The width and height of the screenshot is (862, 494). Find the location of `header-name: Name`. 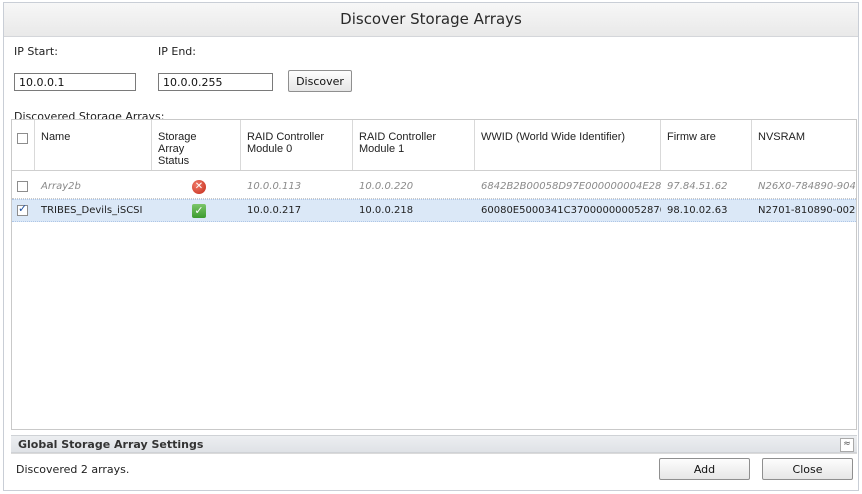

header-name: Name is located at coordinates (93, 145).